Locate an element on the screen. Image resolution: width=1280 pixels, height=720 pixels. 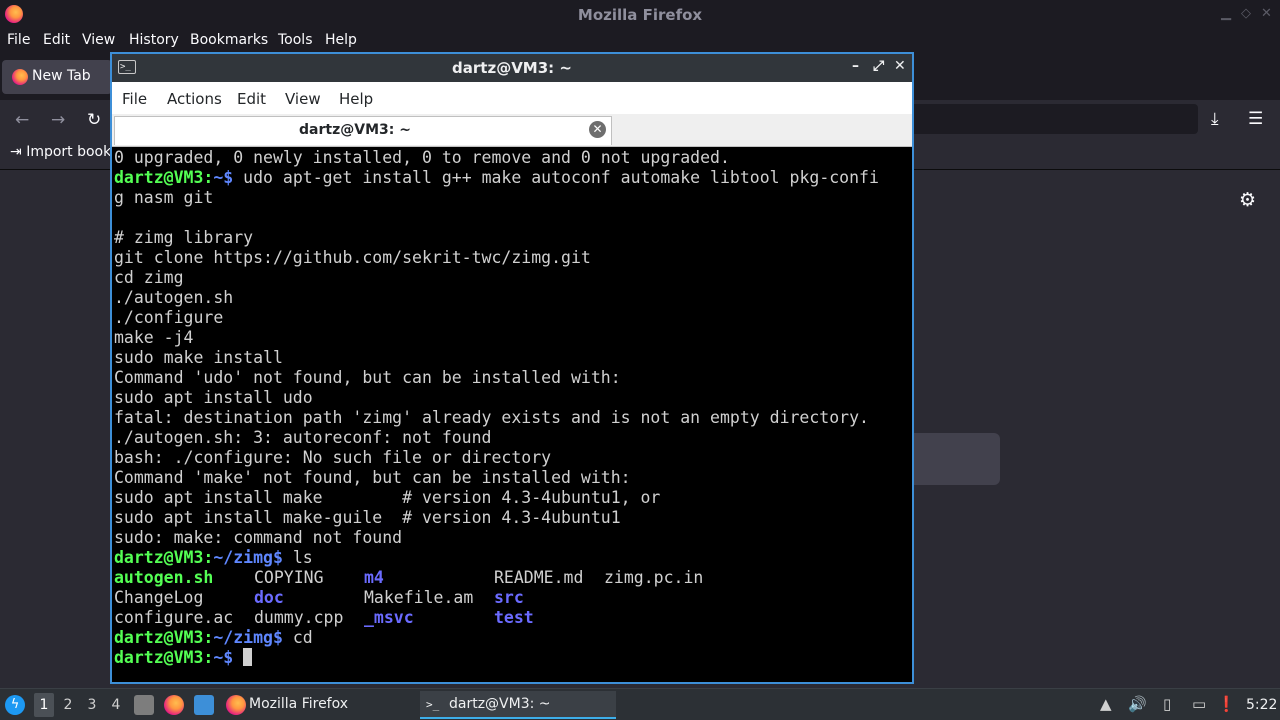
taskbar-terminal: >_ dartz@VM3: ~ is located at coordinates (518, 705).